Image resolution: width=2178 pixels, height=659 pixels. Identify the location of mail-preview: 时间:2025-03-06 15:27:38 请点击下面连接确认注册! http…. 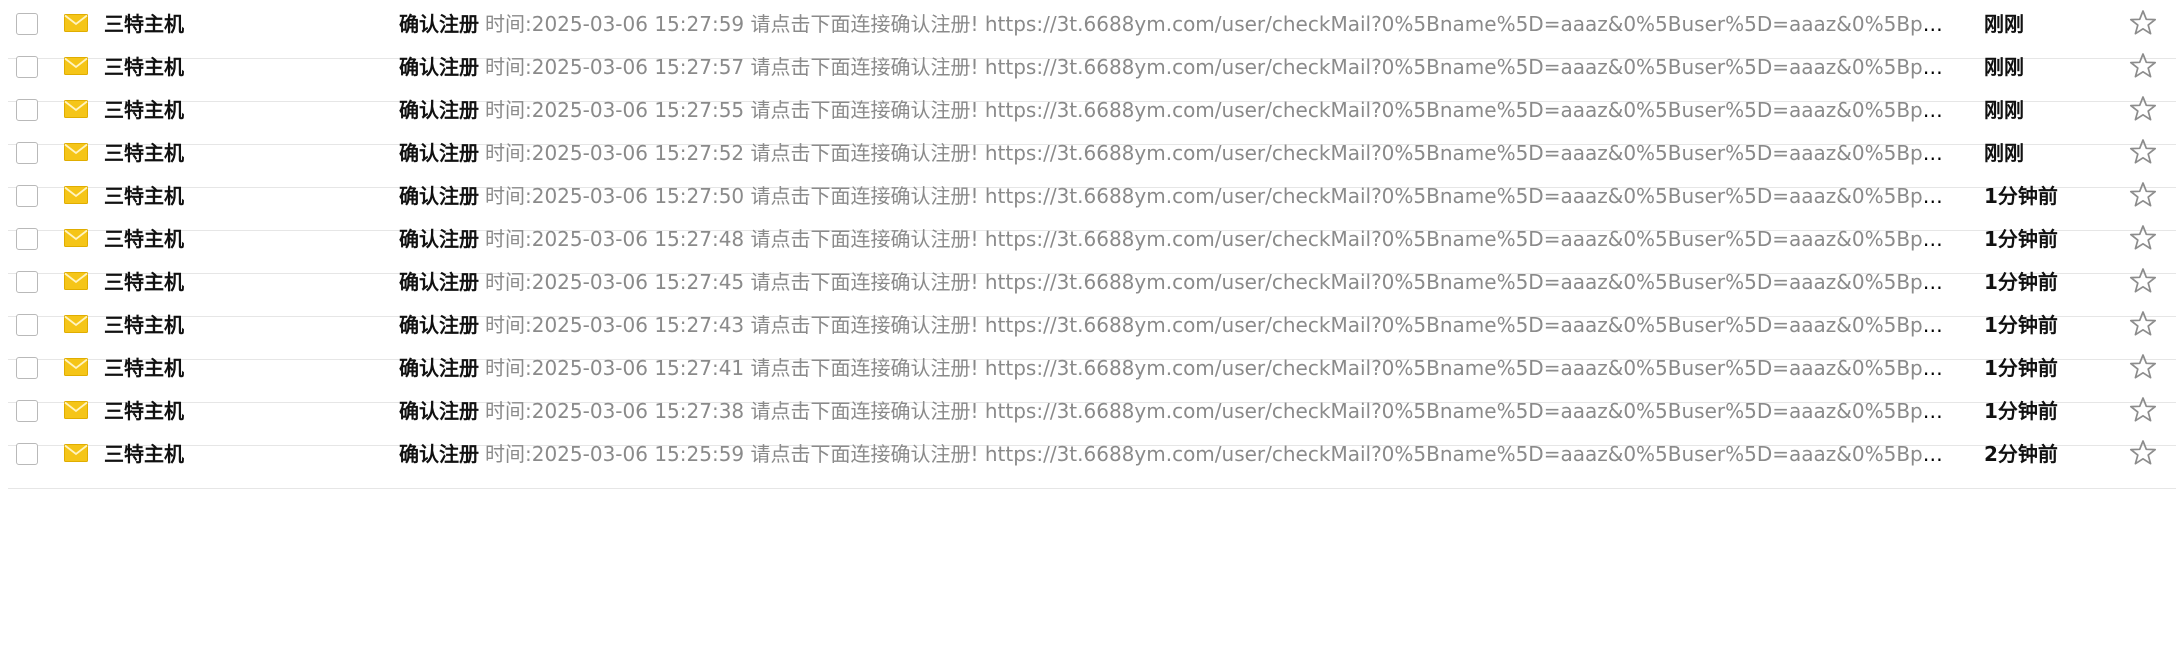
(1219, 411).